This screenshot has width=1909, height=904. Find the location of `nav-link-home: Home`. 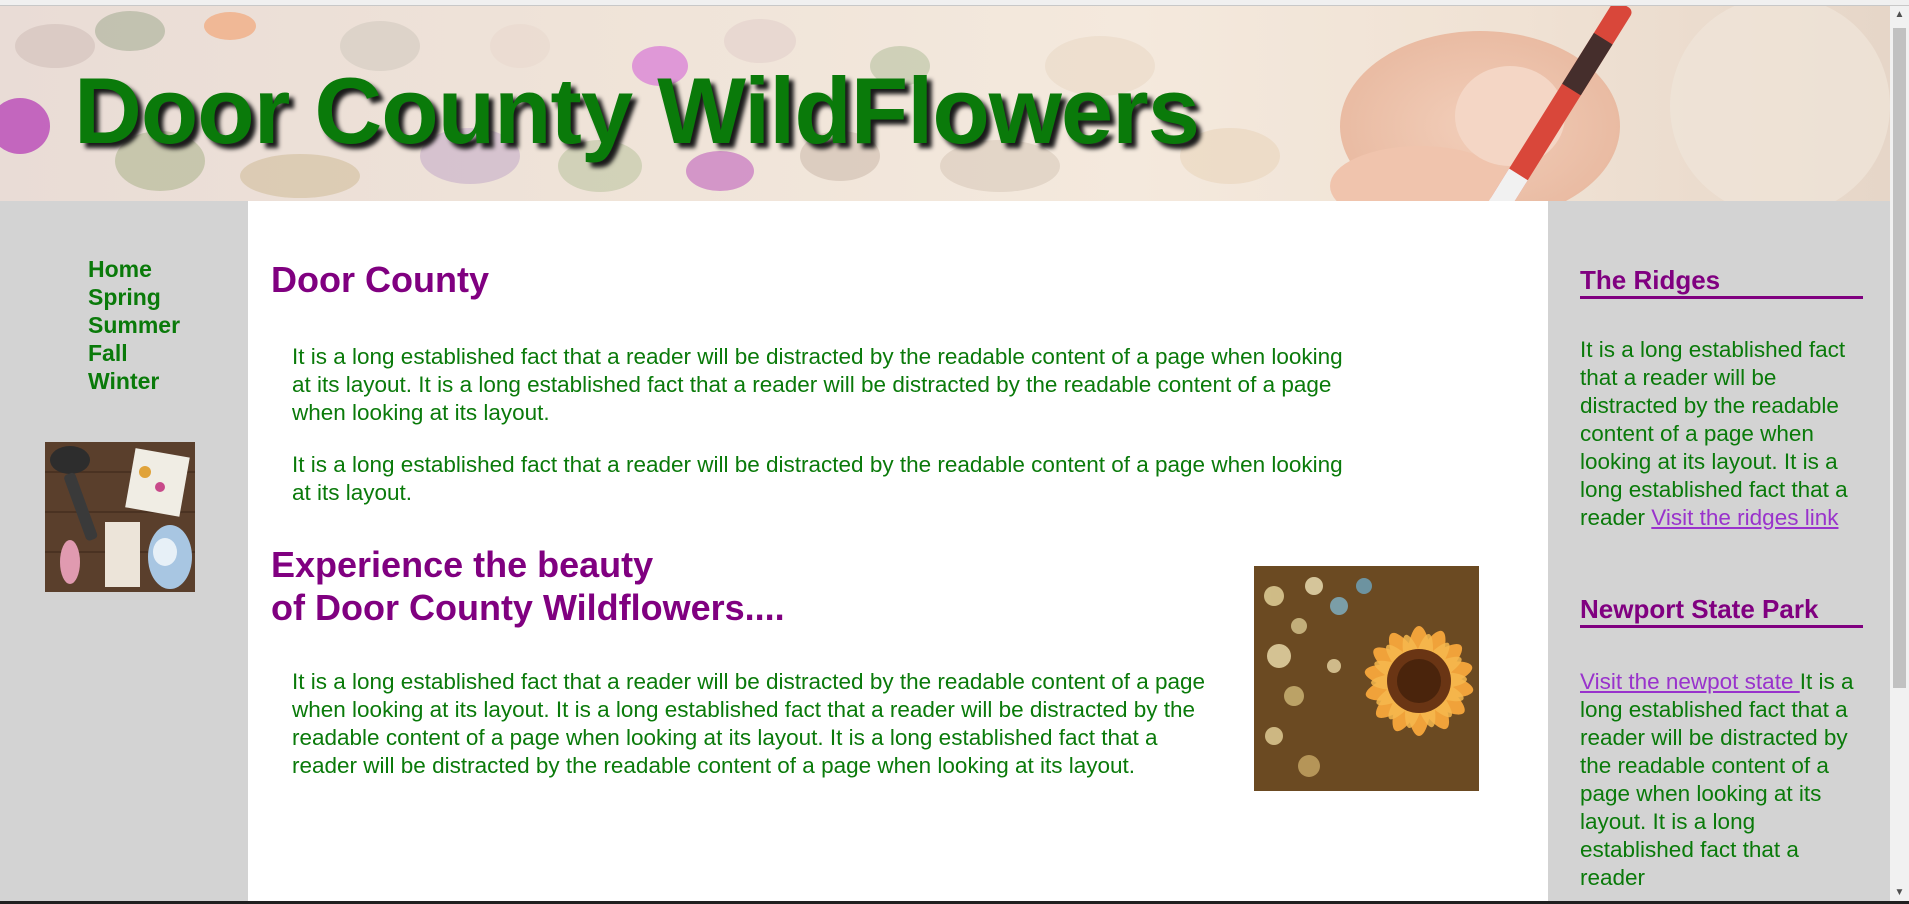

nav-link-home: Home is located at coordinates (134, 269).